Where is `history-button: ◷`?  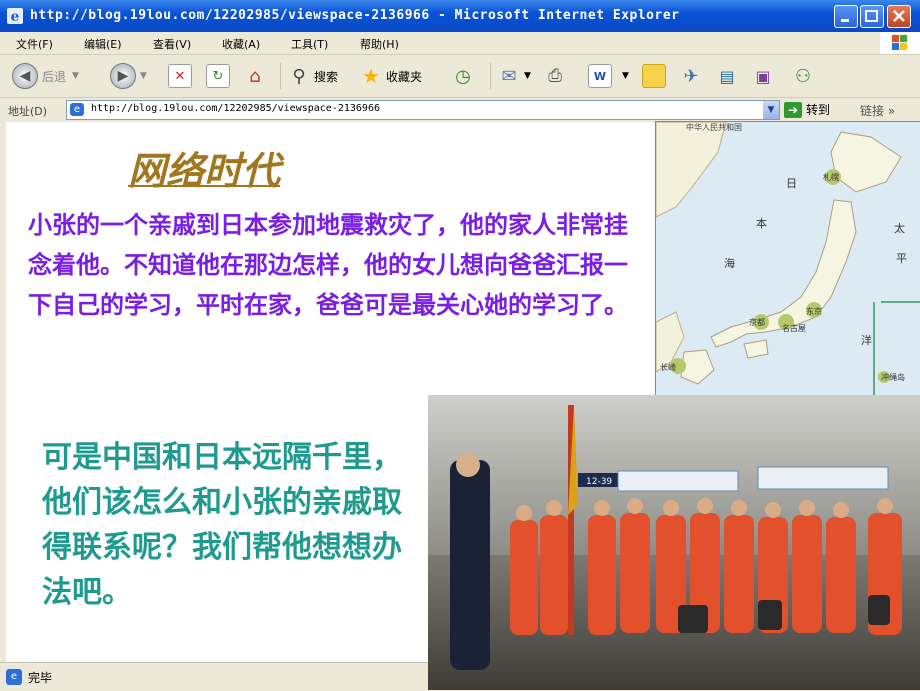 history-button: ◷ is located at coordinates (465, 76).